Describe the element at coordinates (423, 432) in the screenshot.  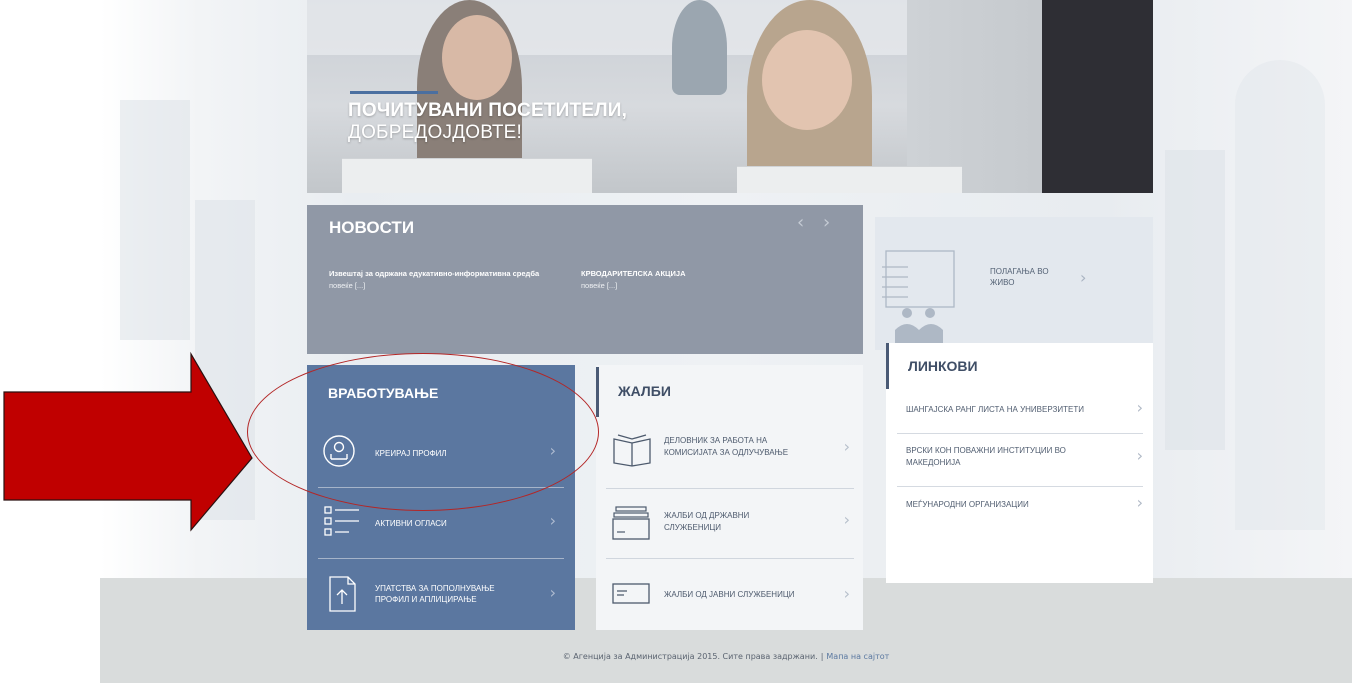
I see `red-highlight-ellipse` at that location.